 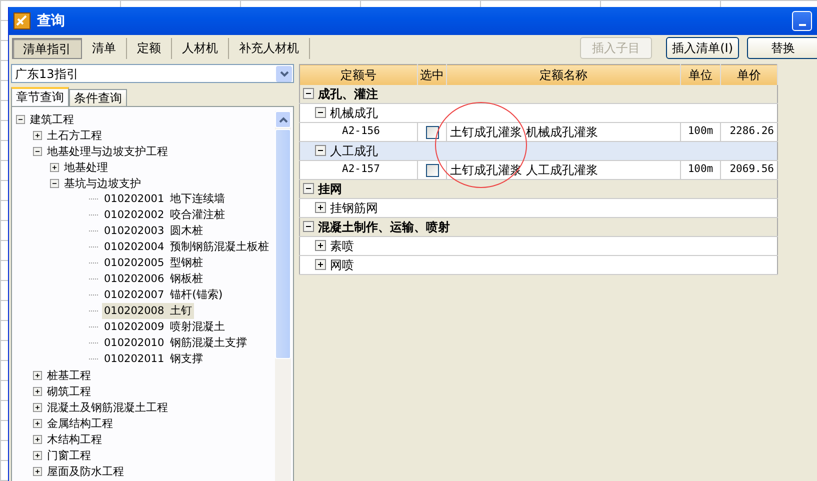 I want to click on column-header: 单位, so click(x=700, y=74).